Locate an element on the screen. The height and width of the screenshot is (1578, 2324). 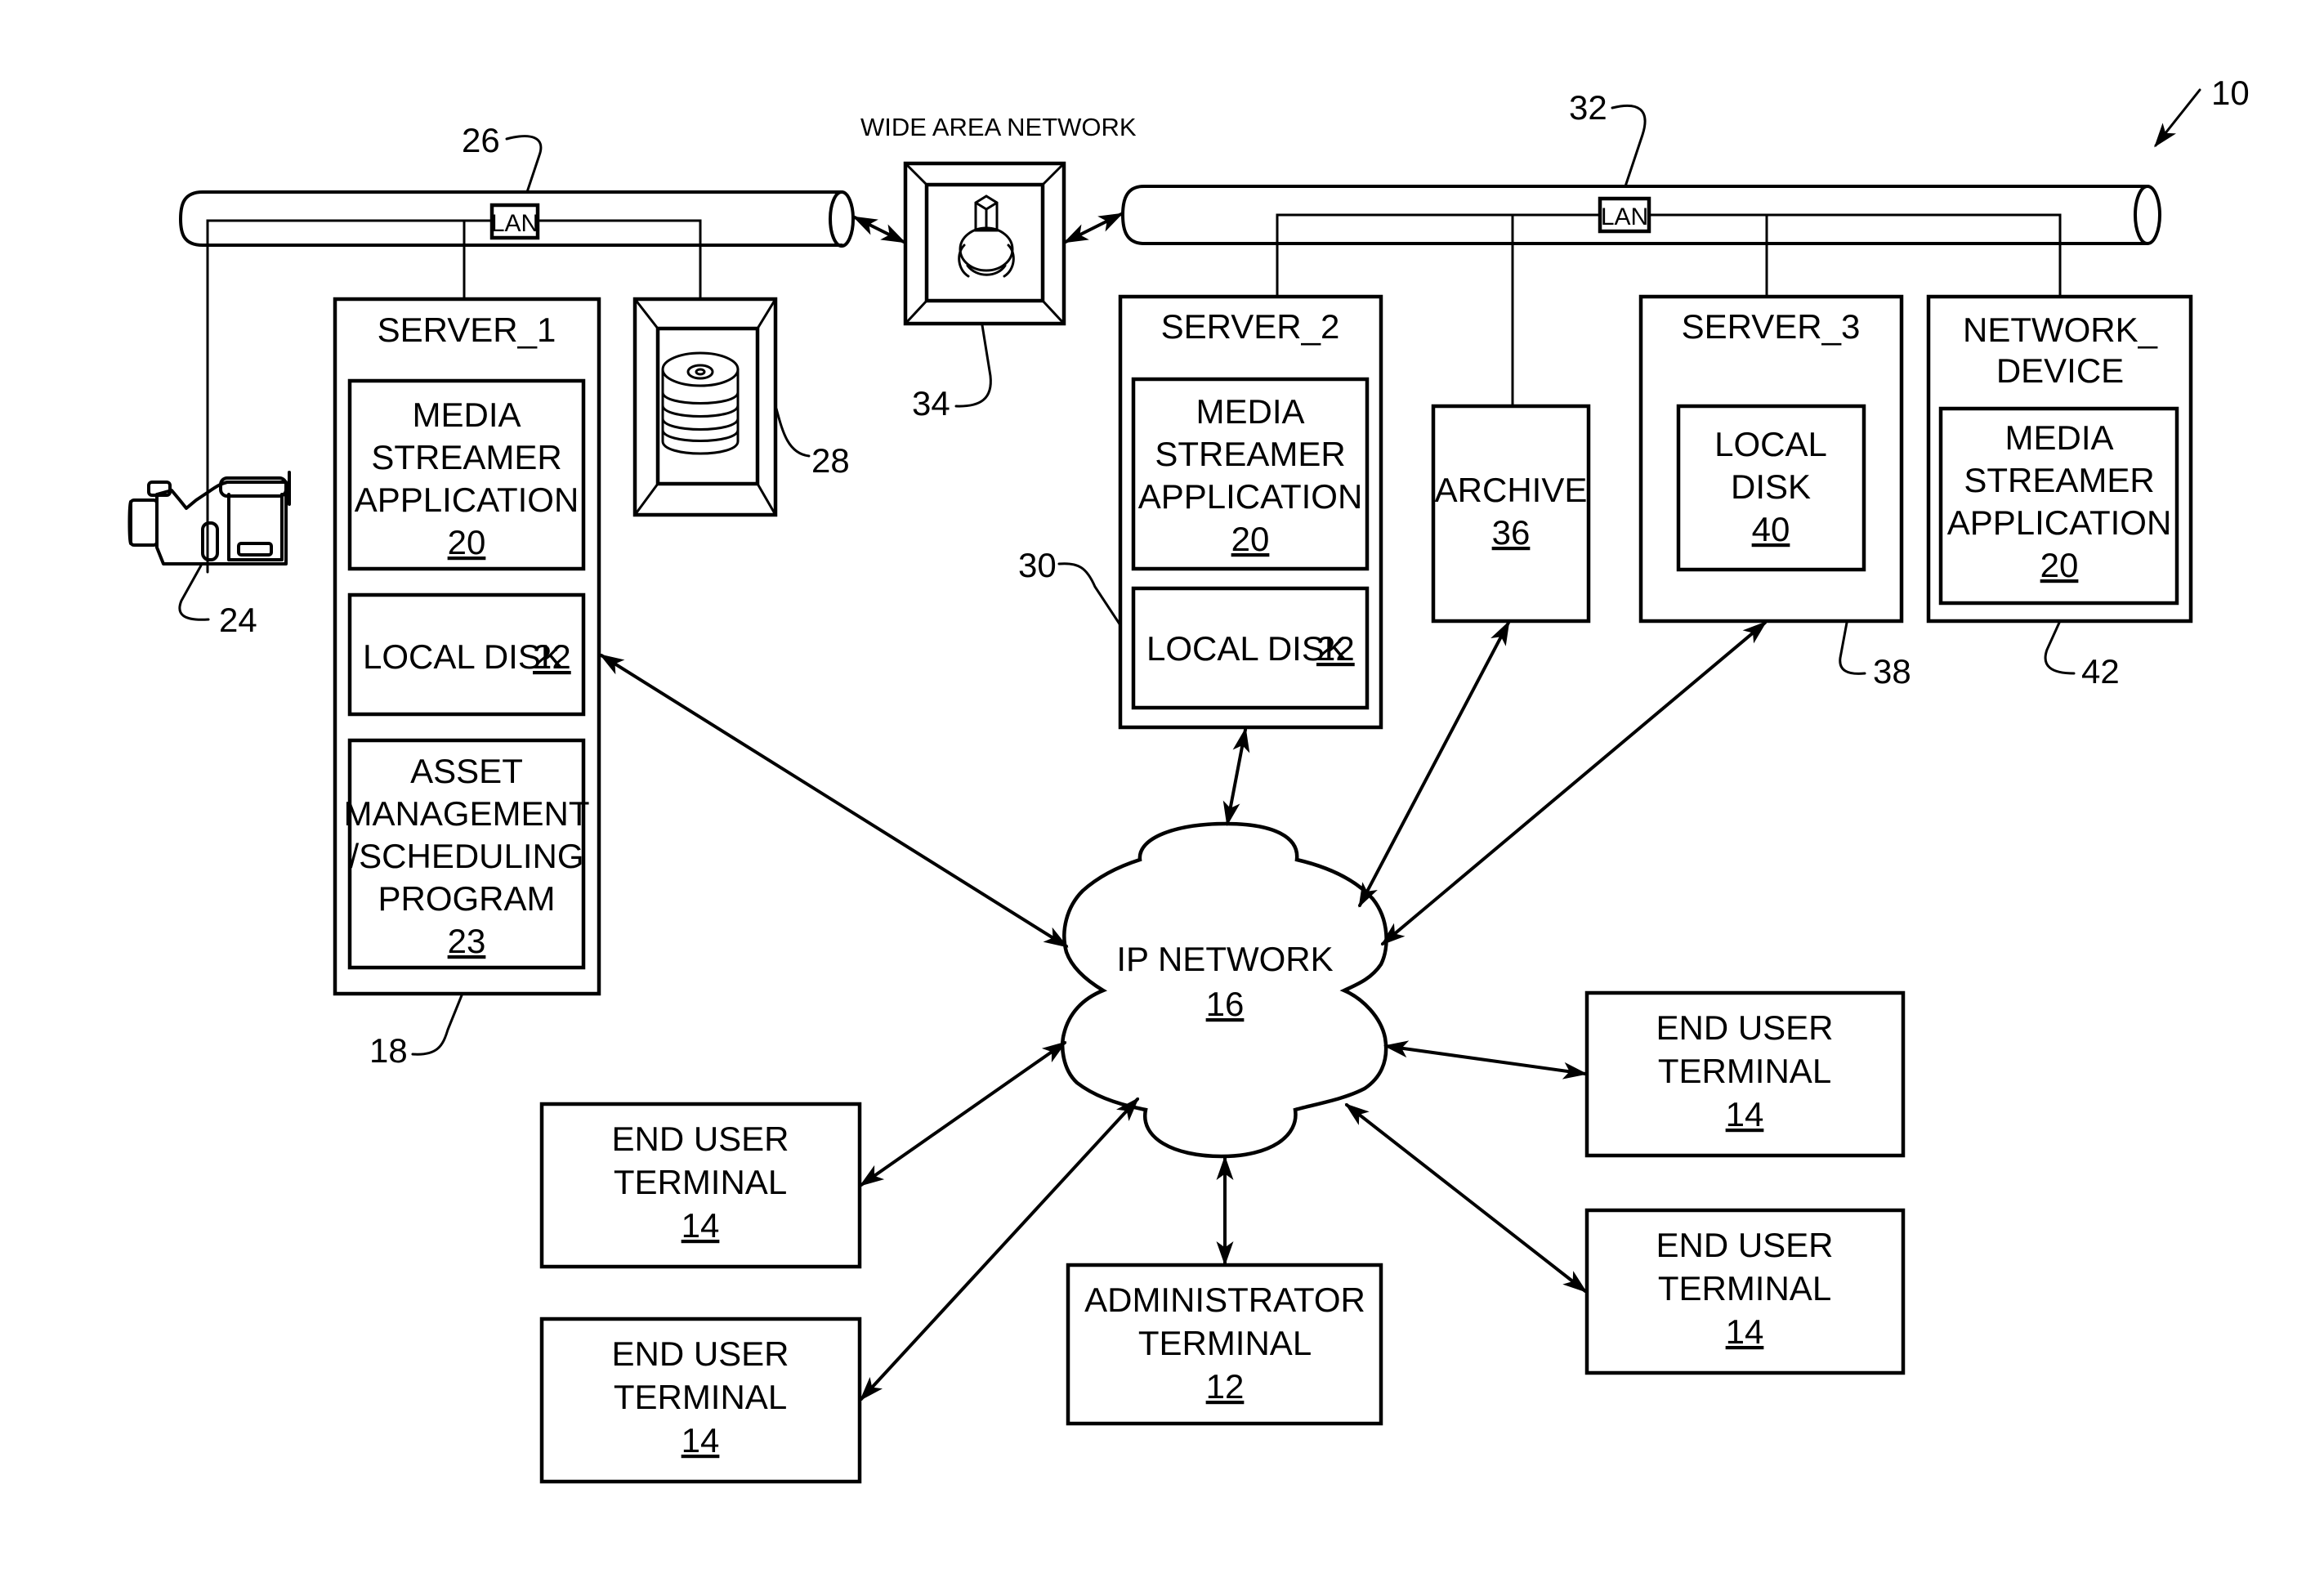
lan-right-badge-label: LAN is located at coordinates (1624, 216).